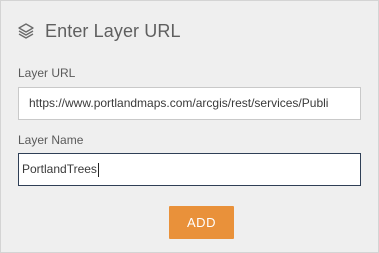  What do you see at coordinates (113, 30) in the screenshot?
I see `page-title: Enter Layer URL` at bounding box center [113, 30].